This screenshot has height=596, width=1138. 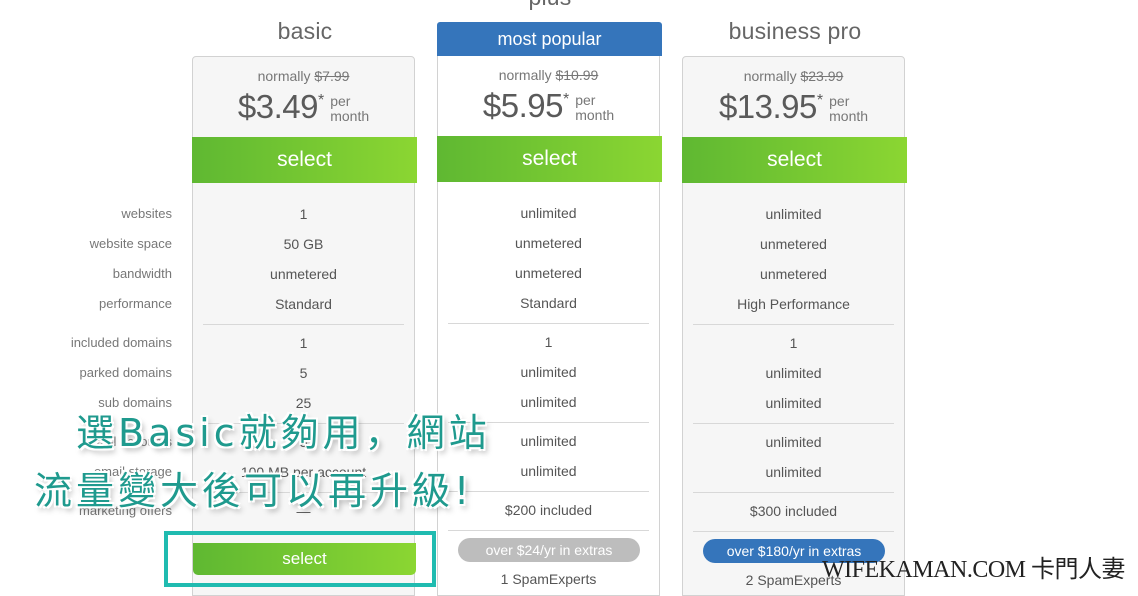 I want to click on price-block: normally $10.99 $5.95 * per month, so click(x=548, y=96).